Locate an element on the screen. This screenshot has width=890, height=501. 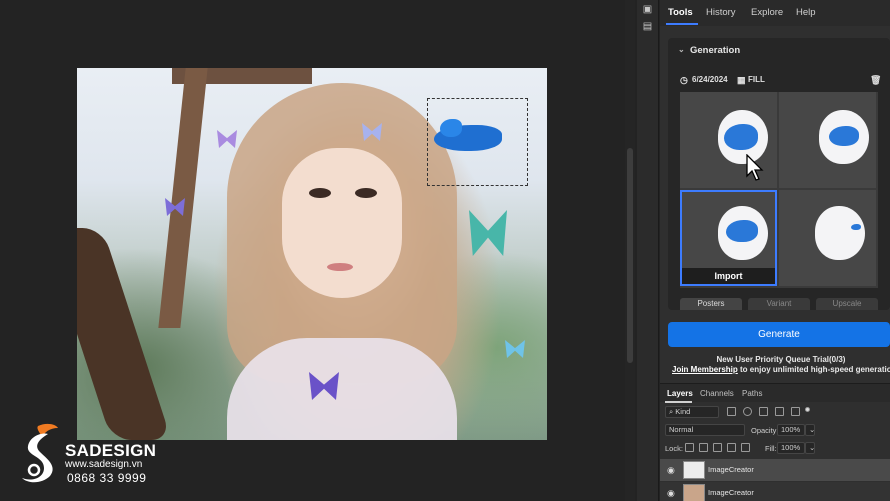
generation-title: Generation is located at coordinates (715, 50).